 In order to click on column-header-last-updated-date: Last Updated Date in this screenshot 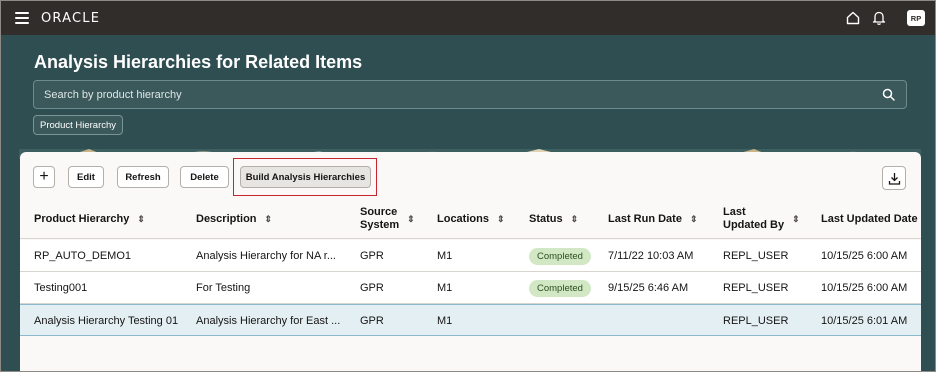, I will do `click(869, 219)`.